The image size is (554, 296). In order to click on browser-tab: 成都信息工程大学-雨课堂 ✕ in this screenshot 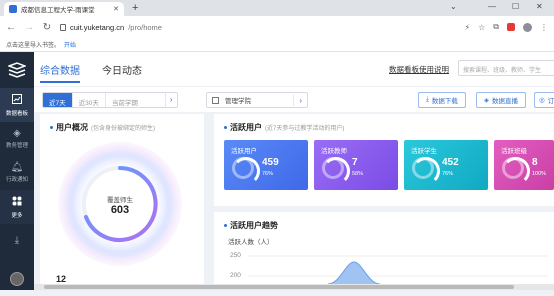, I will do `click(64, 9)`.